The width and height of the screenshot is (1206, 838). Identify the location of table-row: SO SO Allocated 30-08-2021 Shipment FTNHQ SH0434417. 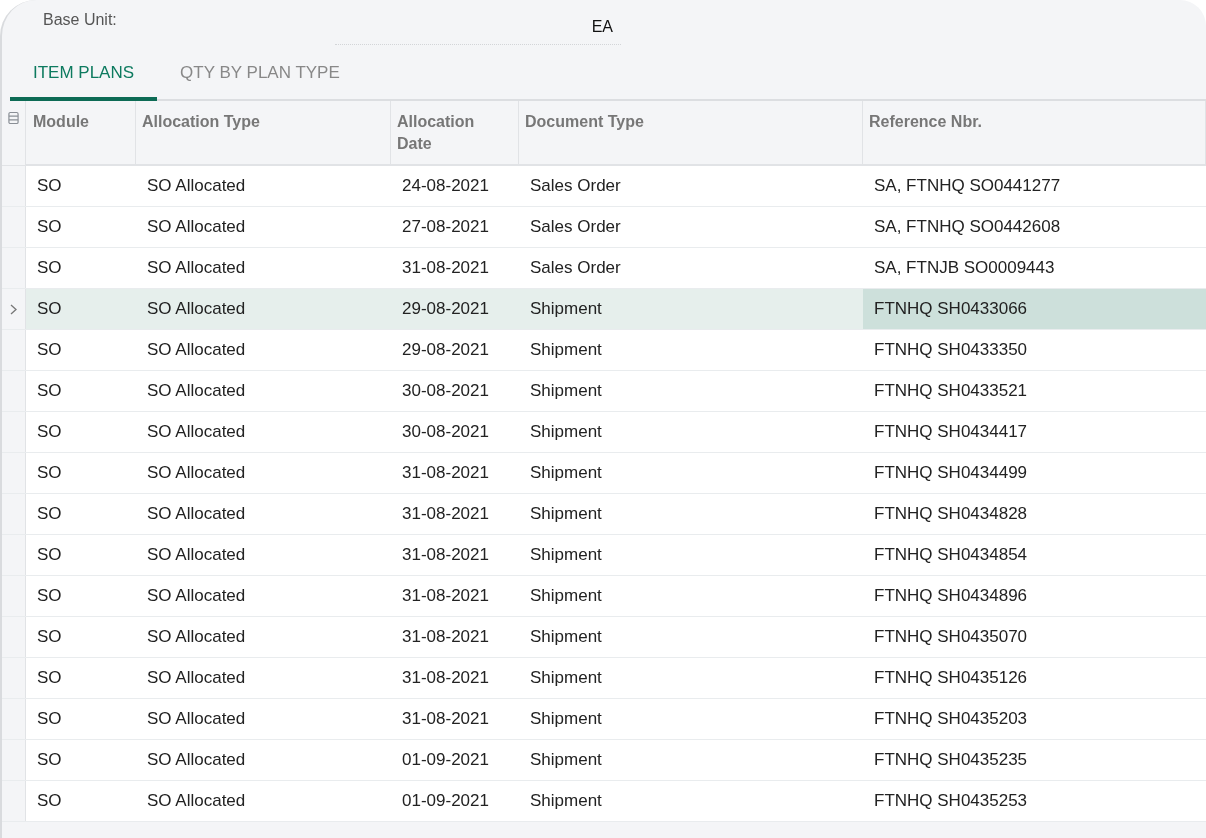
(604, 432).